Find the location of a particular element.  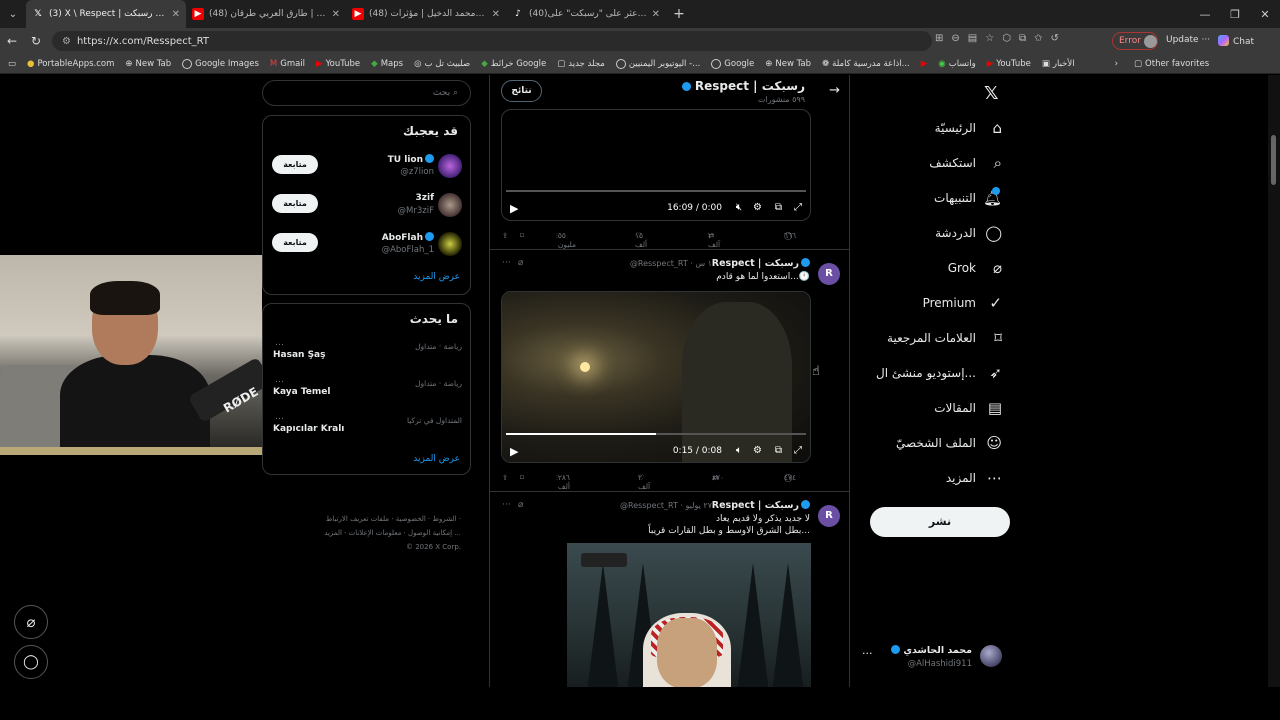

reply-count: ٤٧٤ ◯ is located at coordinates (790, 477).